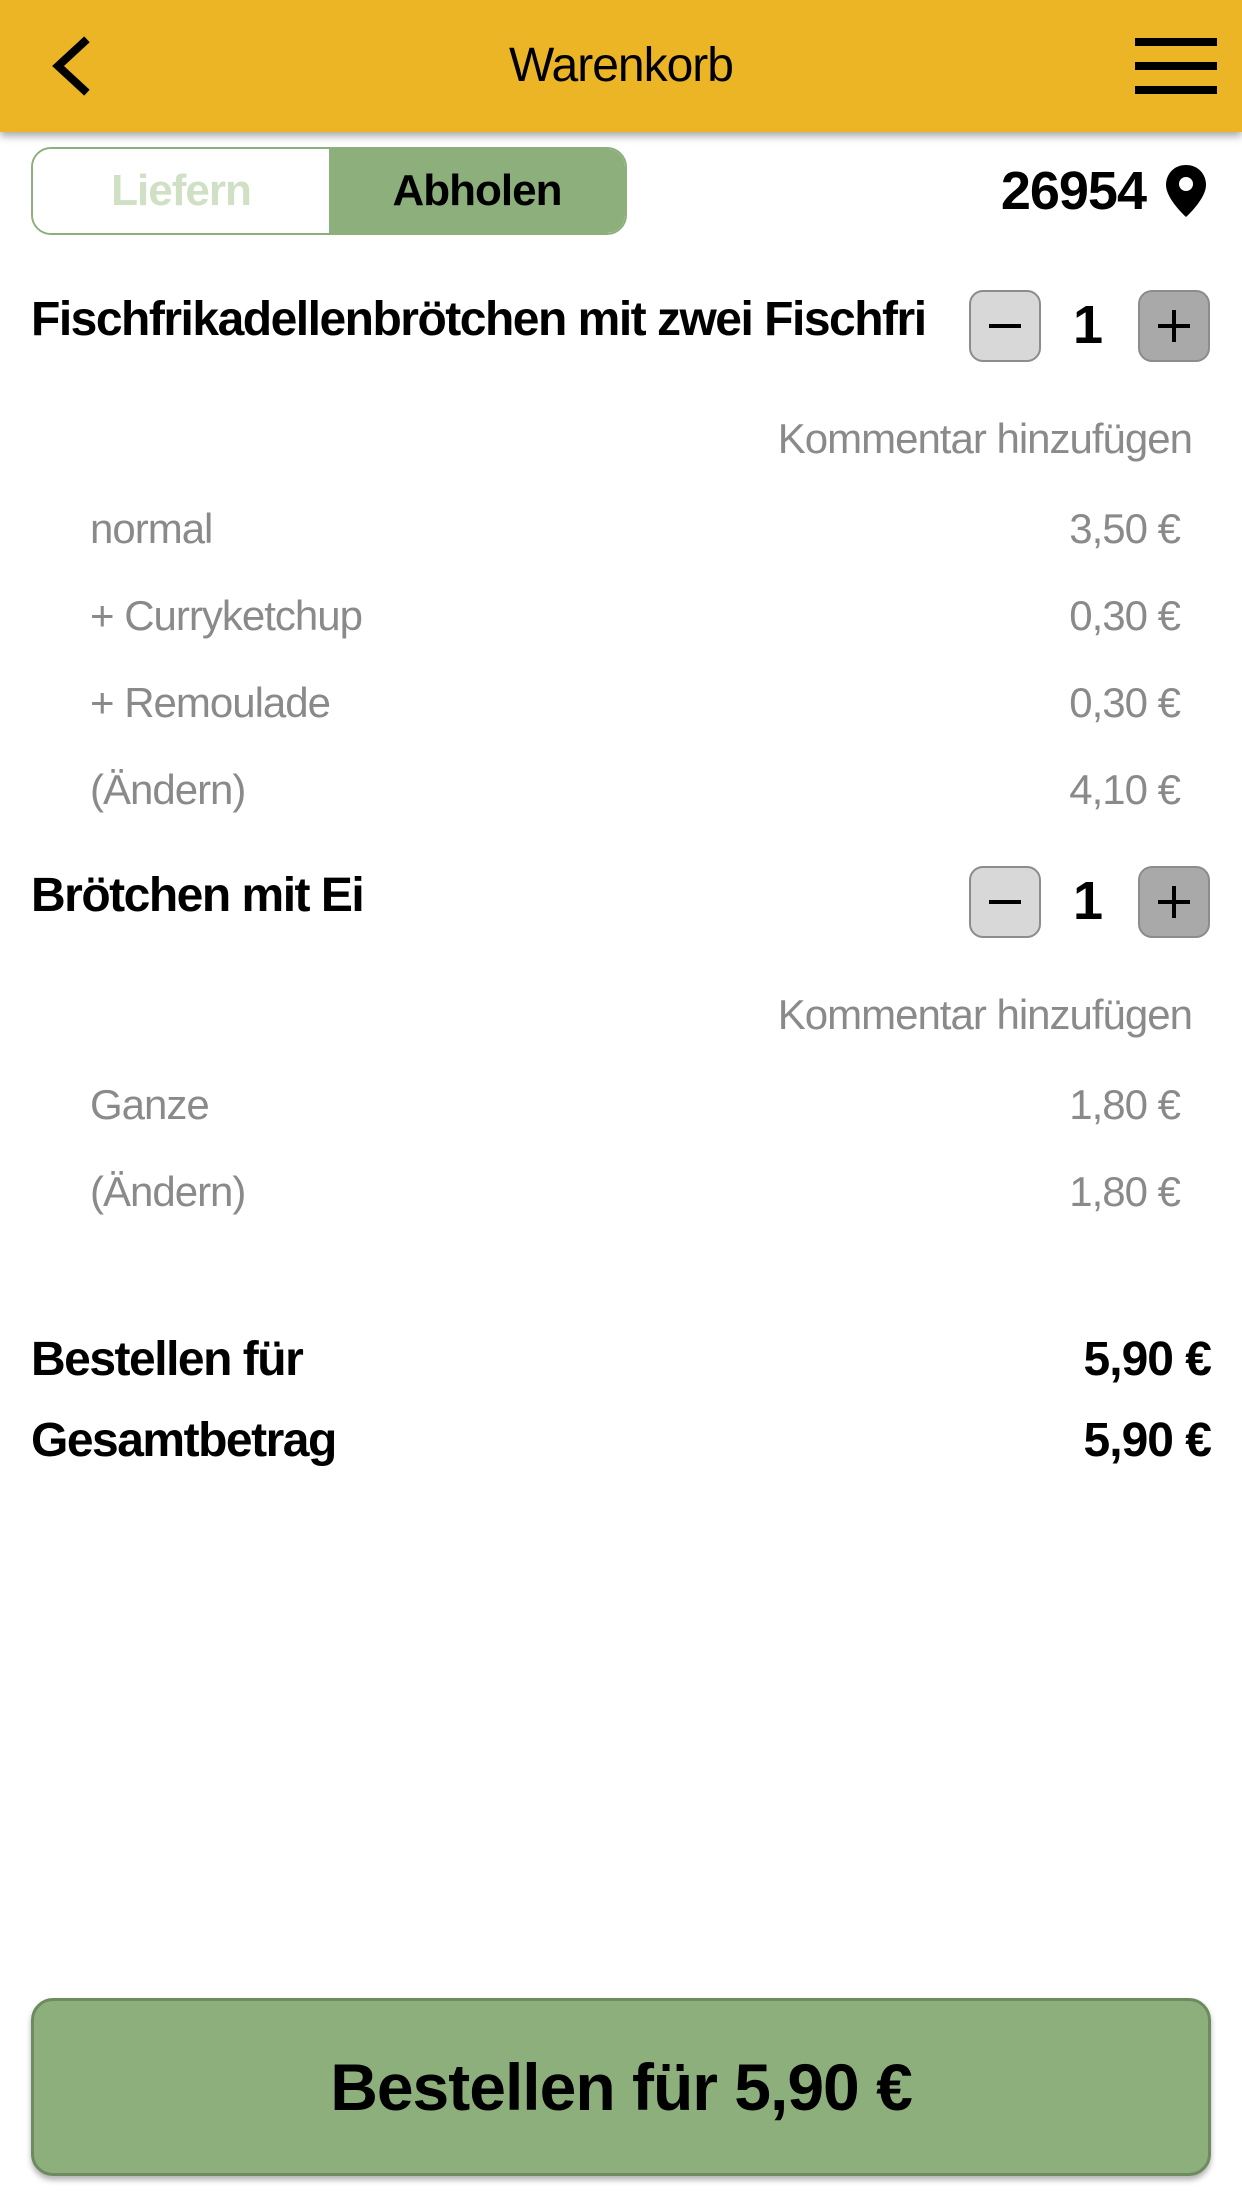 The width and height of the screenshot is (1242, 2208). Describe the element at coordinates (198, 895) in the screenshot. I see `cart-item-name: Brötchen mit Ei` at that location.